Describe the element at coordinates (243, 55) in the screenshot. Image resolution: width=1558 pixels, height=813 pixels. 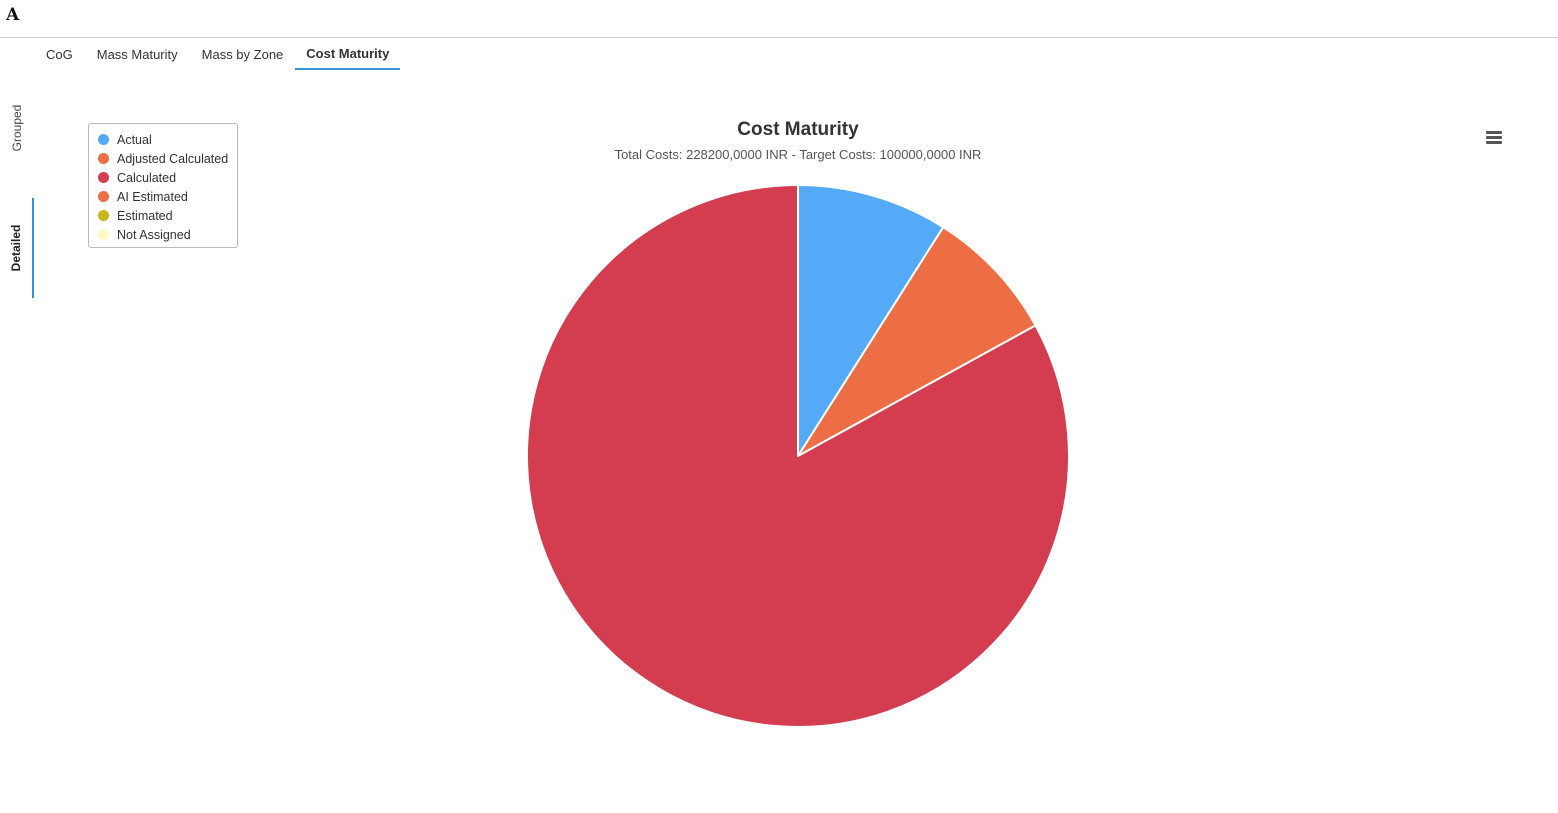
I see `tab-mass-by-zone: Mass by Zone` at that location.